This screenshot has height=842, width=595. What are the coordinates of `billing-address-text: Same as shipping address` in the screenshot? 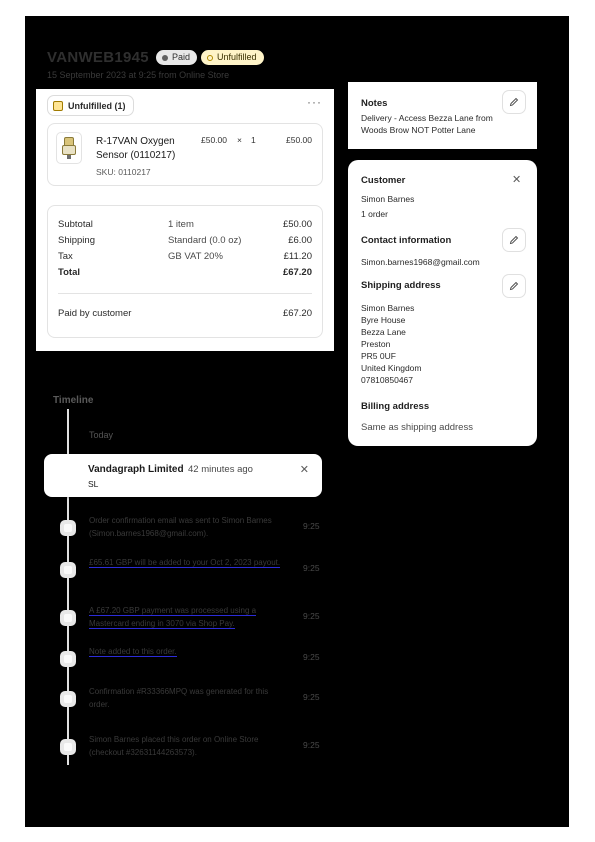 It's located at (417, 427).